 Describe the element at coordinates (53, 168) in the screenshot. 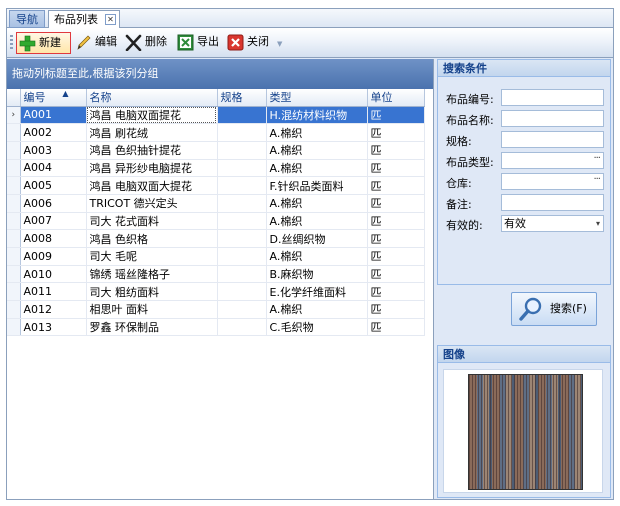

I see `cell-code: A004` at that location.